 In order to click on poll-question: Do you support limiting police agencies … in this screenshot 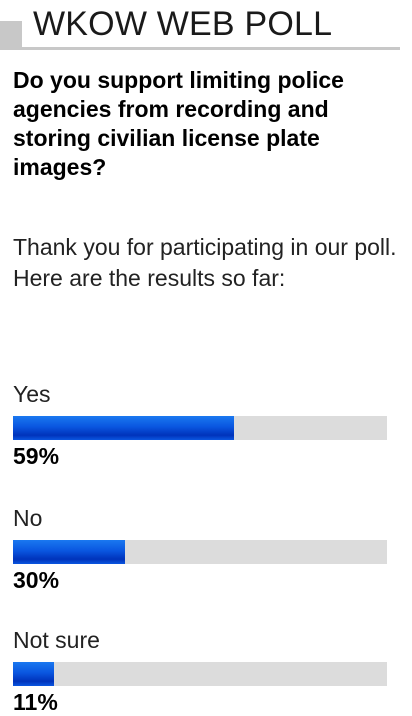, I will do `click(178, 123)`.